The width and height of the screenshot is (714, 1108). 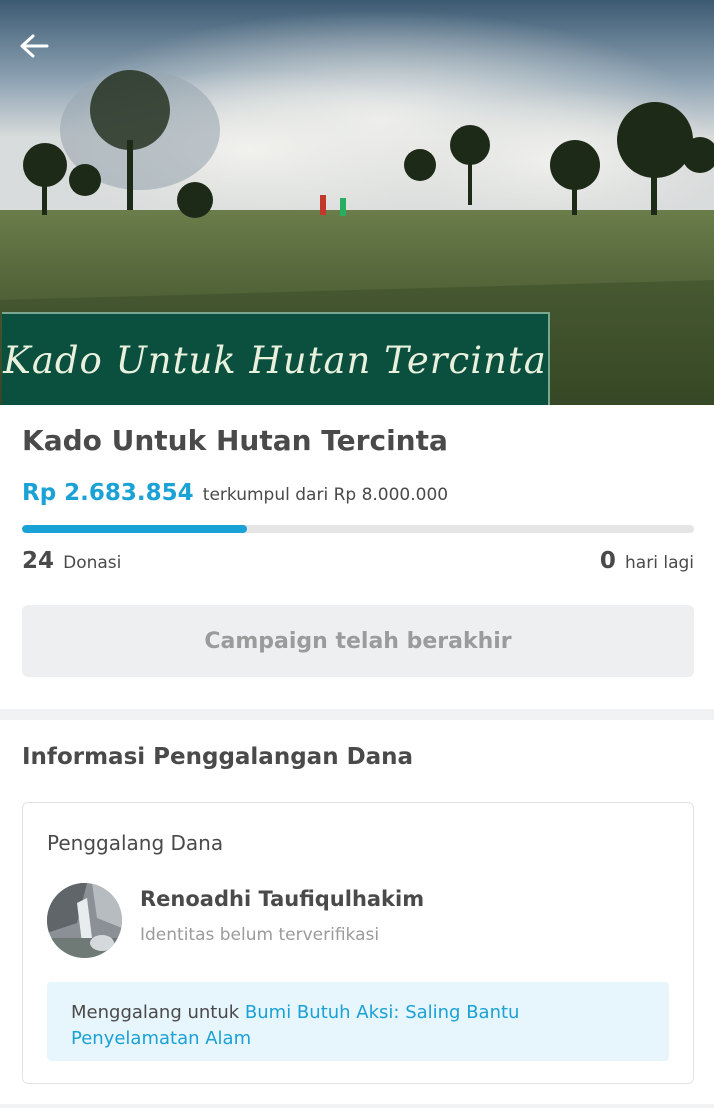 I want to click on fundraiser-label: Penggalang Dana, so click(x=135, y=843).